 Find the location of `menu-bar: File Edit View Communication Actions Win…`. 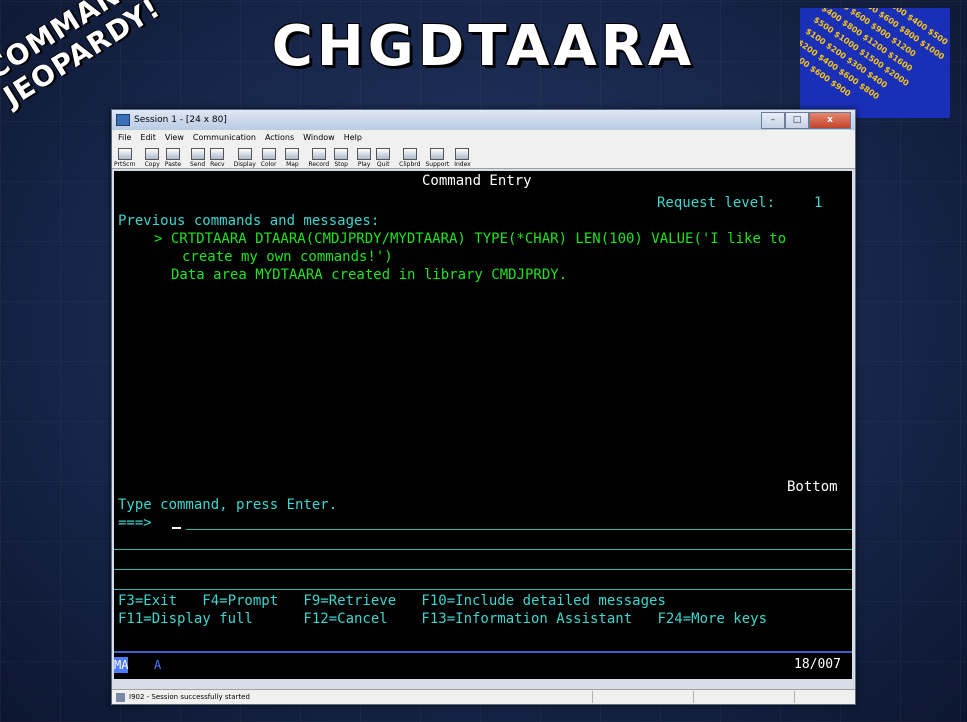

menu-bar: File Edit View Communication Actions Win… is located at coordinates (483, 137).